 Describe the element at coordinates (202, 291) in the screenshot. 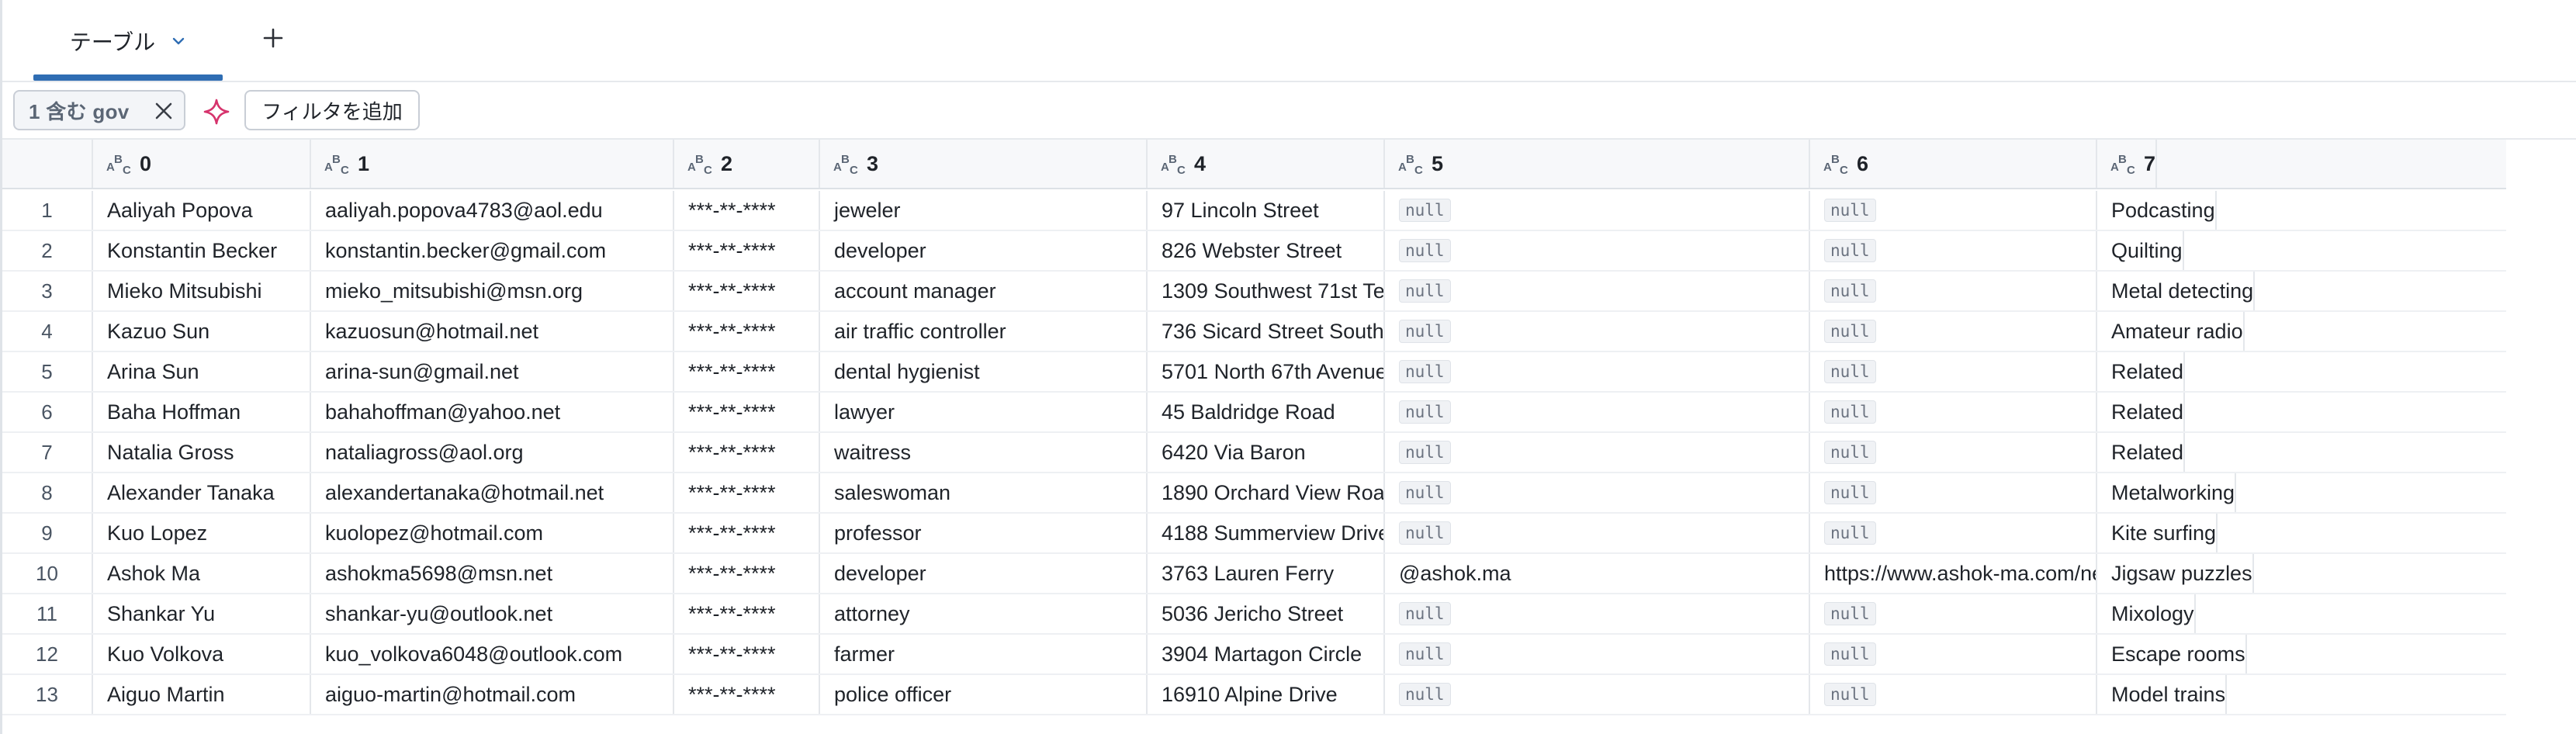

I see `table-cell: Mieko Mitsubishi` at that location.